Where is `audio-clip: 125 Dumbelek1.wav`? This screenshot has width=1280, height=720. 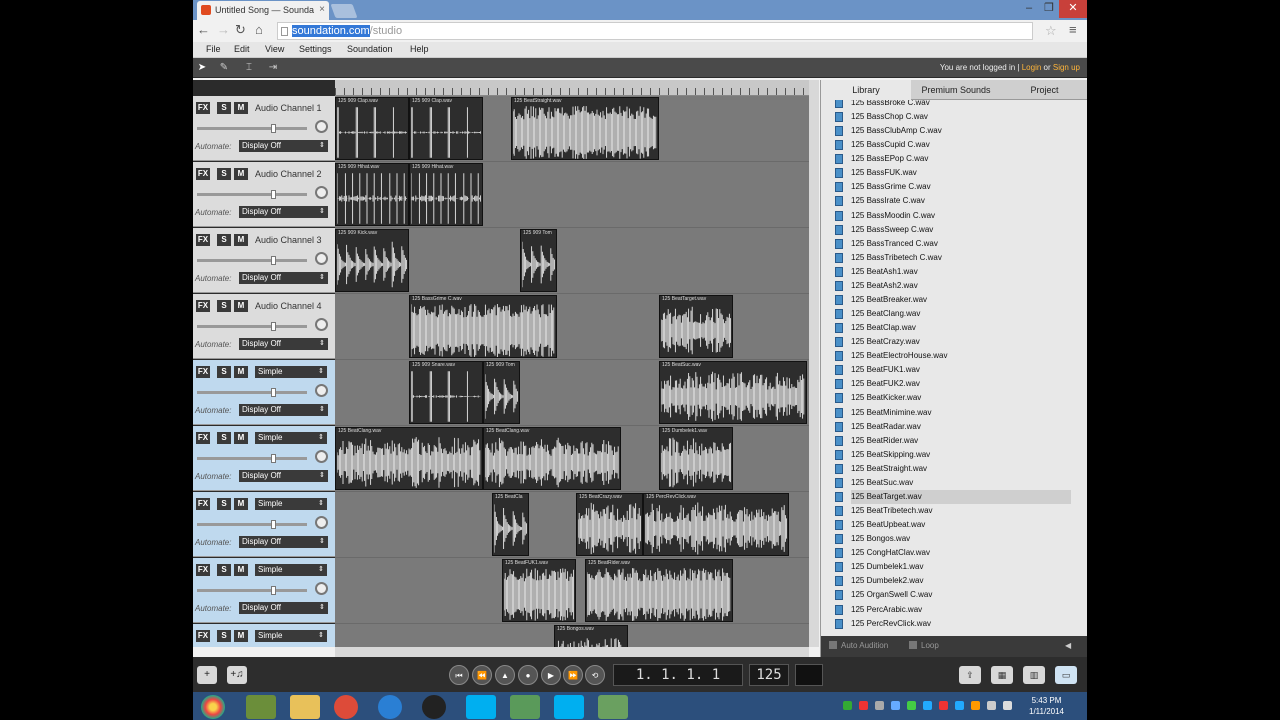
audio-clip: 125 Dumbelek1.wav is located at coordinates (696, 458).